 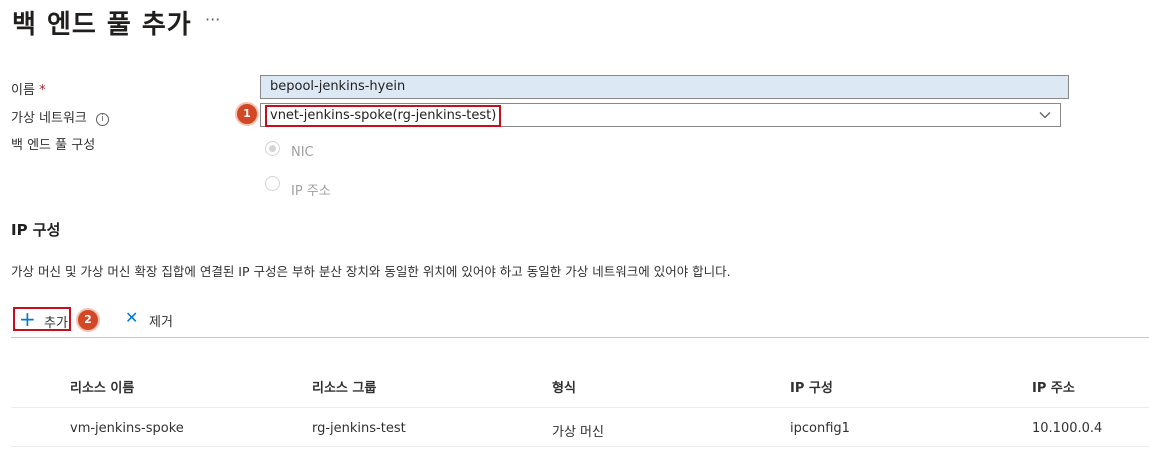 I want to click on vnet-selected-value: vnet-jenkins-spoke(rg-jenkins-test), so click(x=383, y=116).